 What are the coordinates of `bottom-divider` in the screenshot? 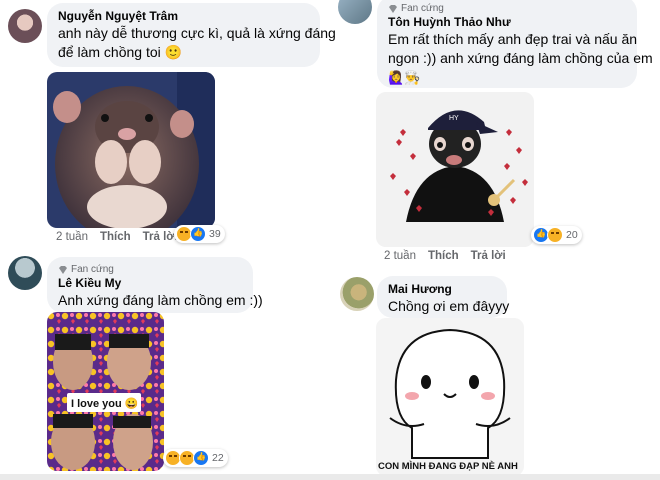 It's located at (330, 477).